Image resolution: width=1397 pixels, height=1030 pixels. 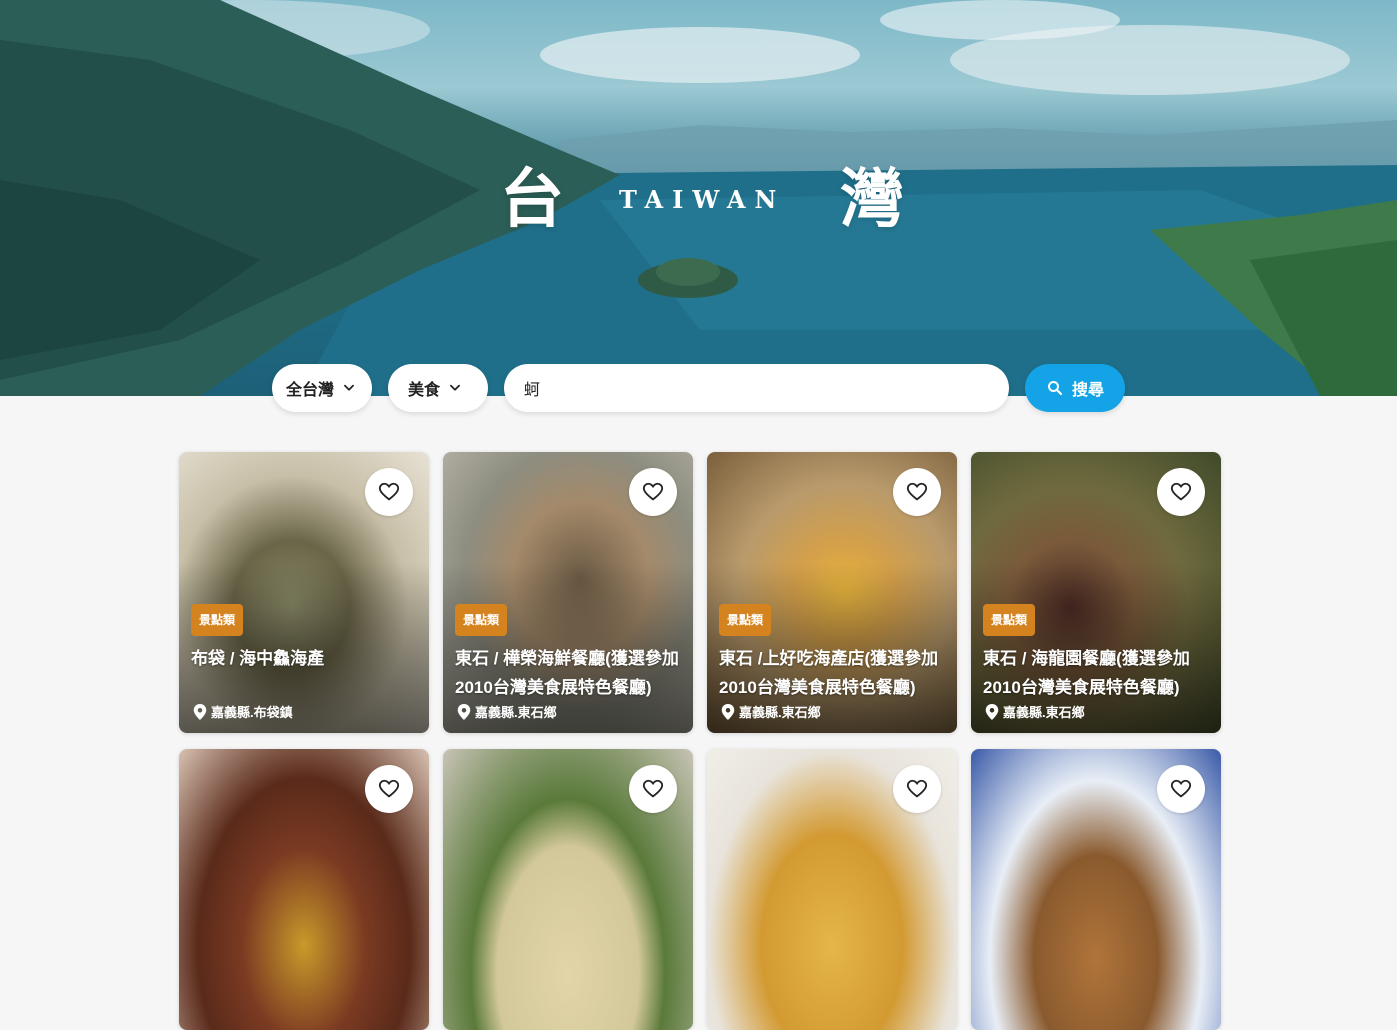 What do you see at coordinates (532, 199) in the screenshot?
I see `hero-title-char-1: 台` at bounding box center [532, 199].